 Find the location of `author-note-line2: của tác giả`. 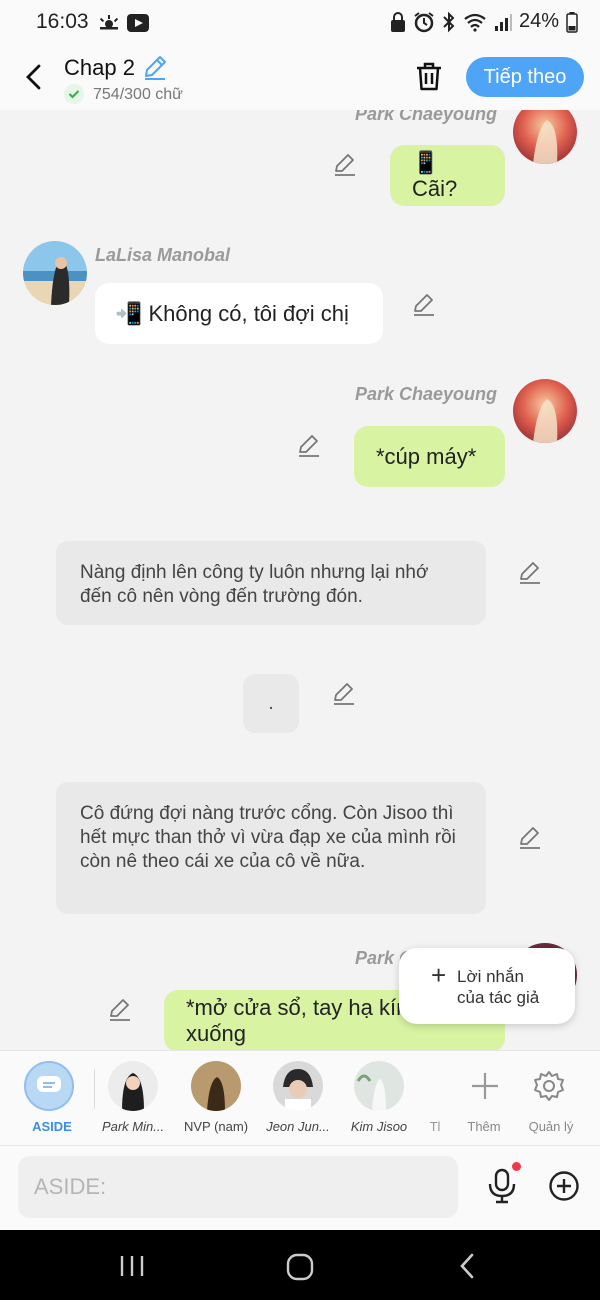

author-note-line2: của tác giả is located at coordinates (498, 997).